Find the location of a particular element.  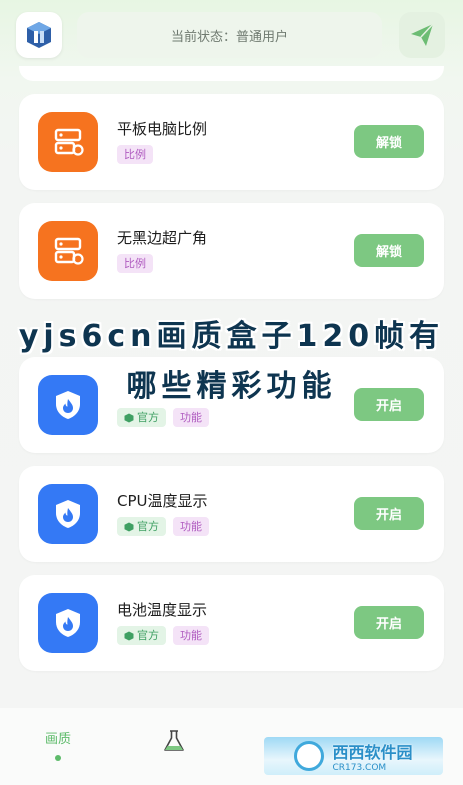

feature-card-tablet-ratio: 平板电脑比例 比例 解锁 is located at coordinates (231, 142).